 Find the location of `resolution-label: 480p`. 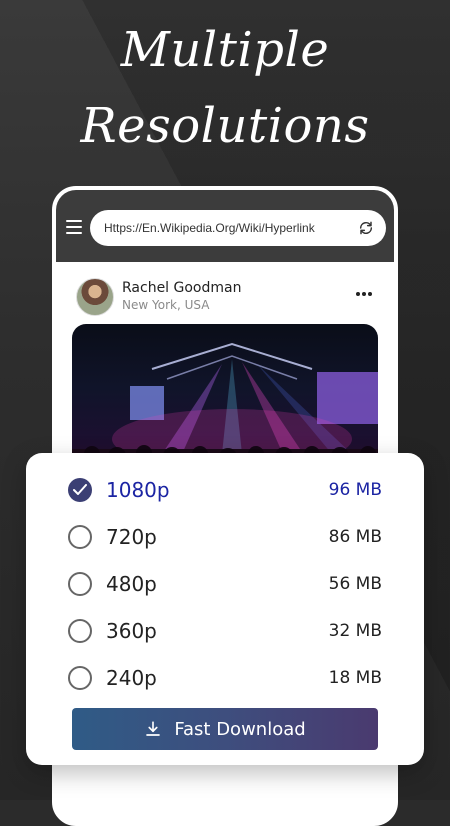

resolution-label: 480p is located at coordinates (131, 584).